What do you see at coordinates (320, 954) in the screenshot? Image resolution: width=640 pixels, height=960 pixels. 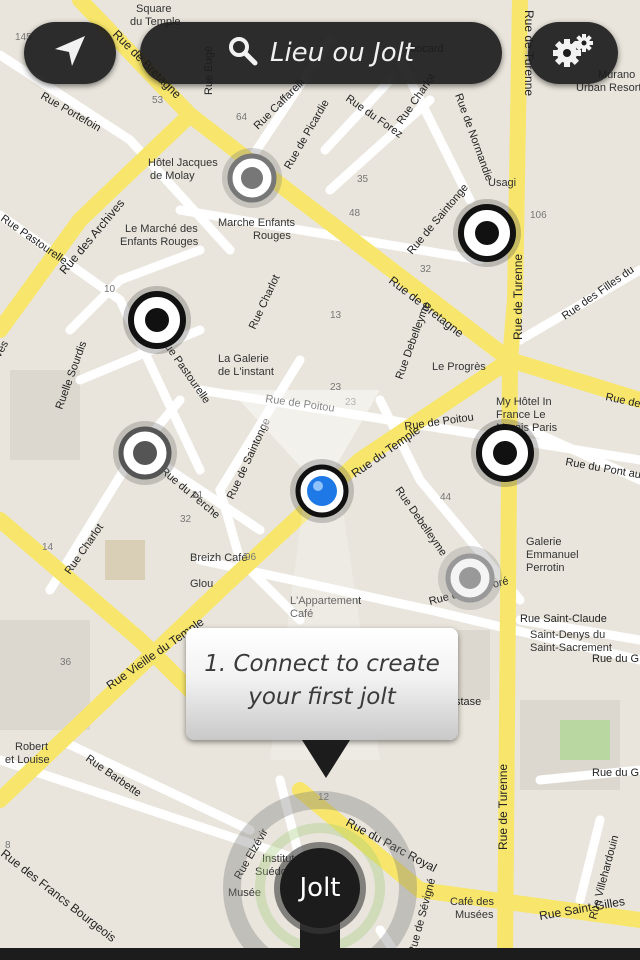 I see `bottom-bar` at bounding box center [320, 954].